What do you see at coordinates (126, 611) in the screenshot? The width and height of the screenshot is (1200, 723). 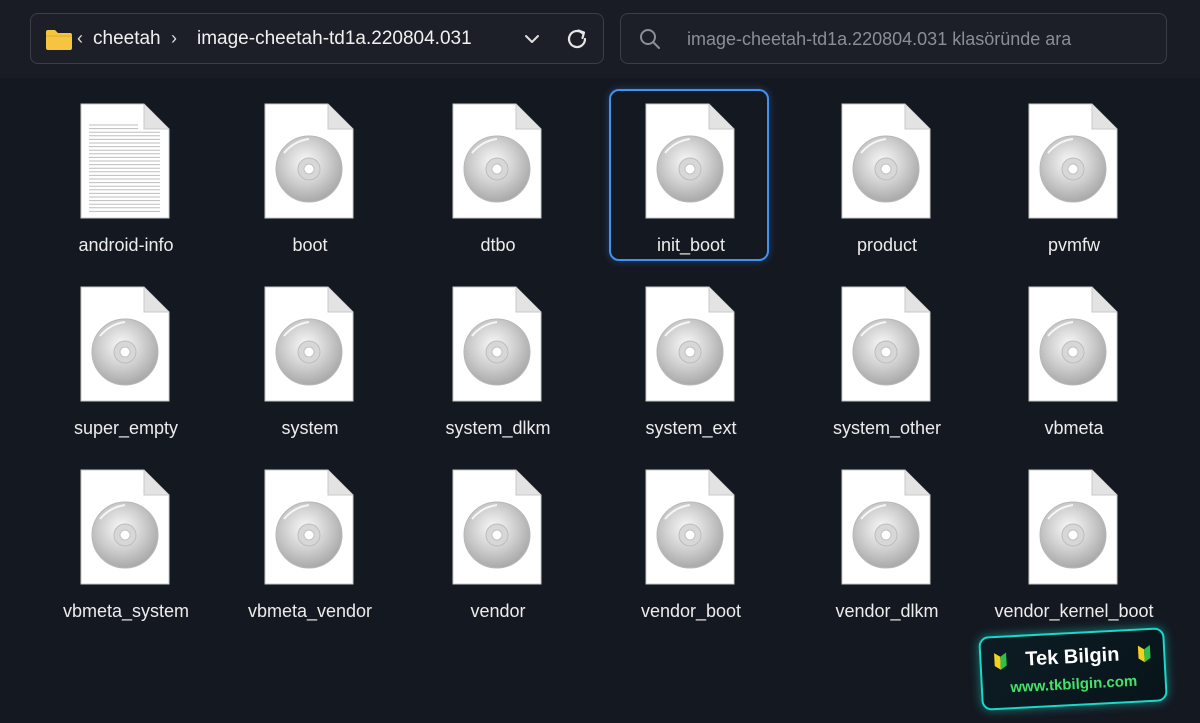 I see `file-name-label: vbmeta_system` at bounding box center [126, 611].